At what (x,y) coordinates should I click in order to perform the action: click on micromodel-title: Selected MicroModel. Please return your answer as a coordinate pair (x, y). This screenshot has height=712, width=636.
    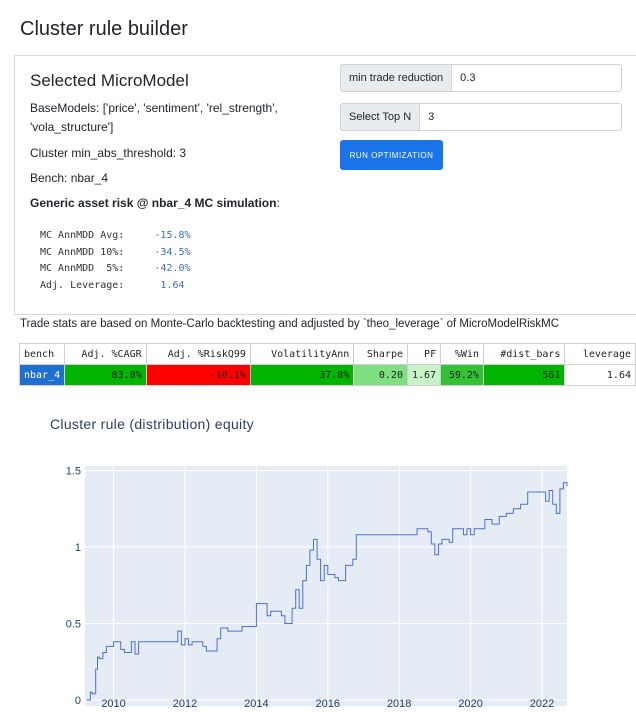
    Looking at the image, I should click on (109, 80).